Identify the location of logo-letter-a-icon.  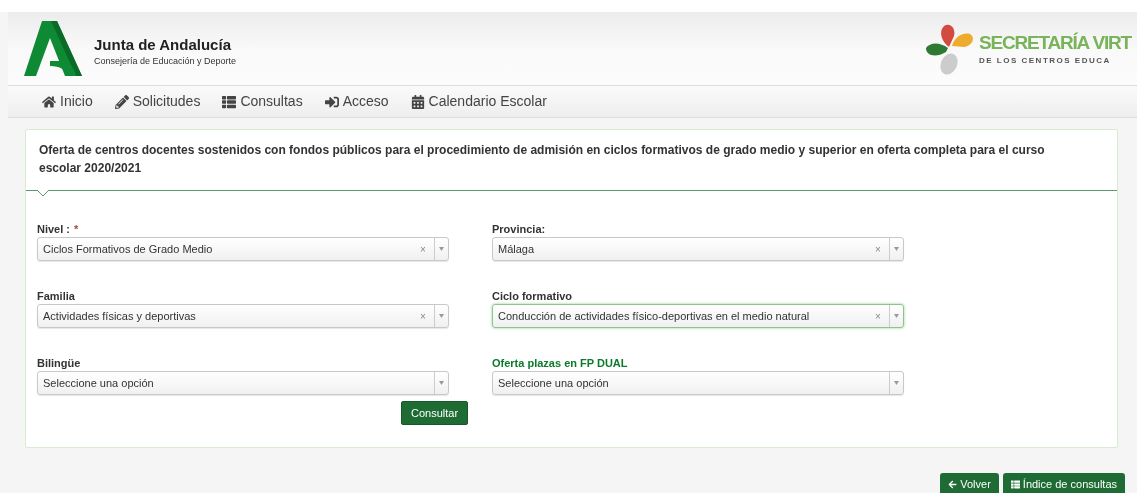
(53, 48).